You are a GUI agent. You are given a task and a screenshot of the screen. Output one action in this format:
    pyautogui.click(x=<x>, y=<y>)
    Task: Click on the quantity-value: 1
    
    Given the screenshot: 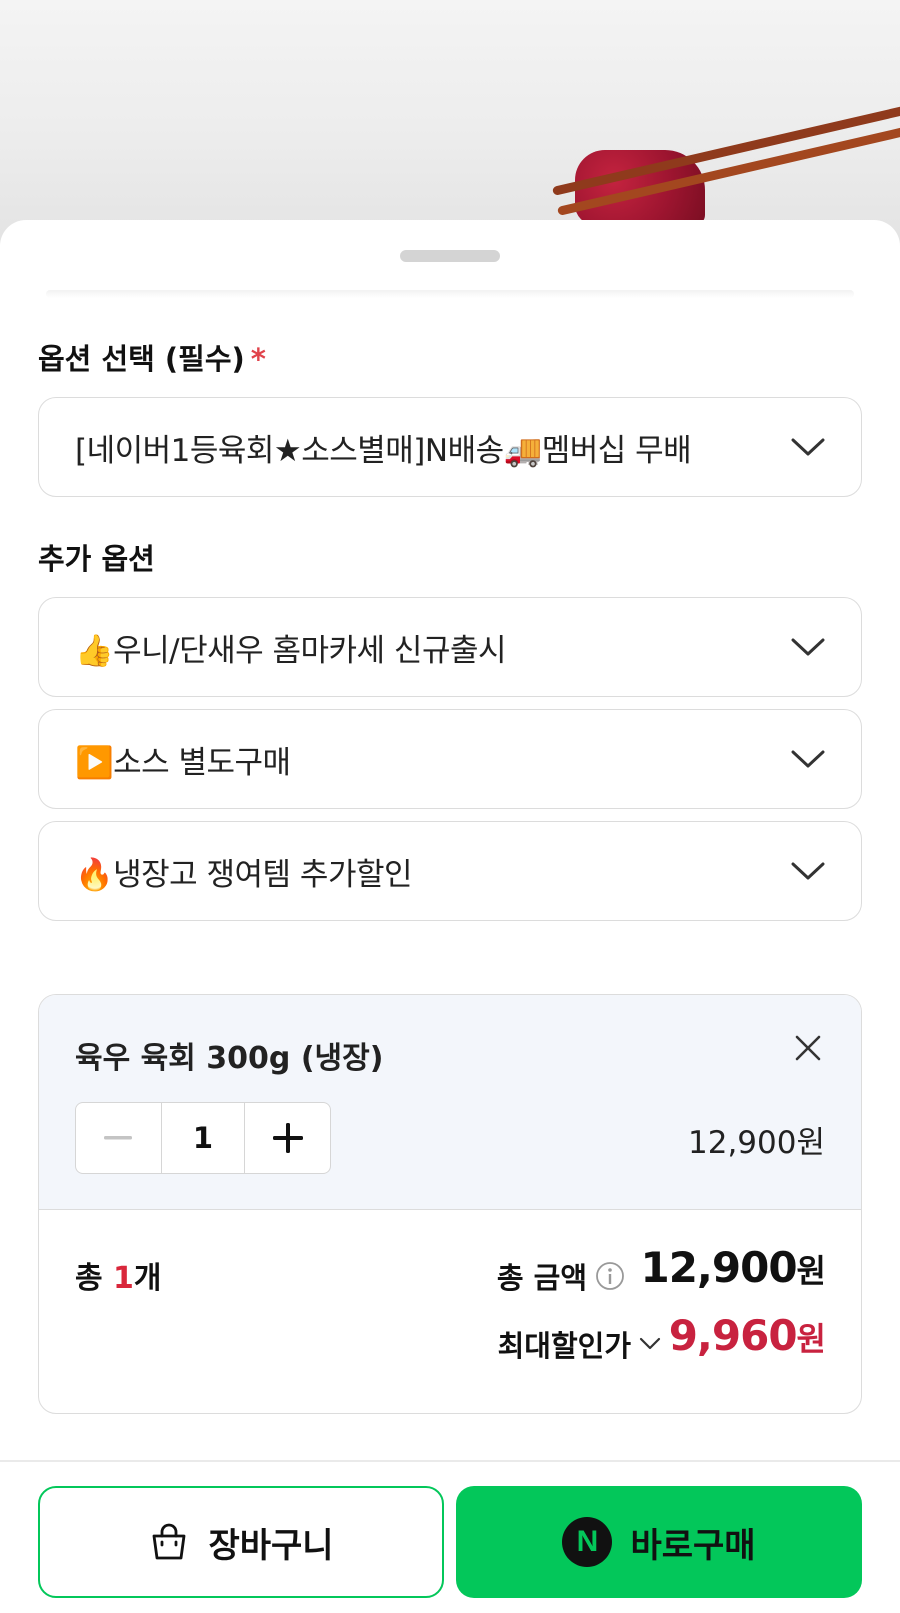 What is the action you would take?
    pyautogui.click(x=203, y=1138)
    